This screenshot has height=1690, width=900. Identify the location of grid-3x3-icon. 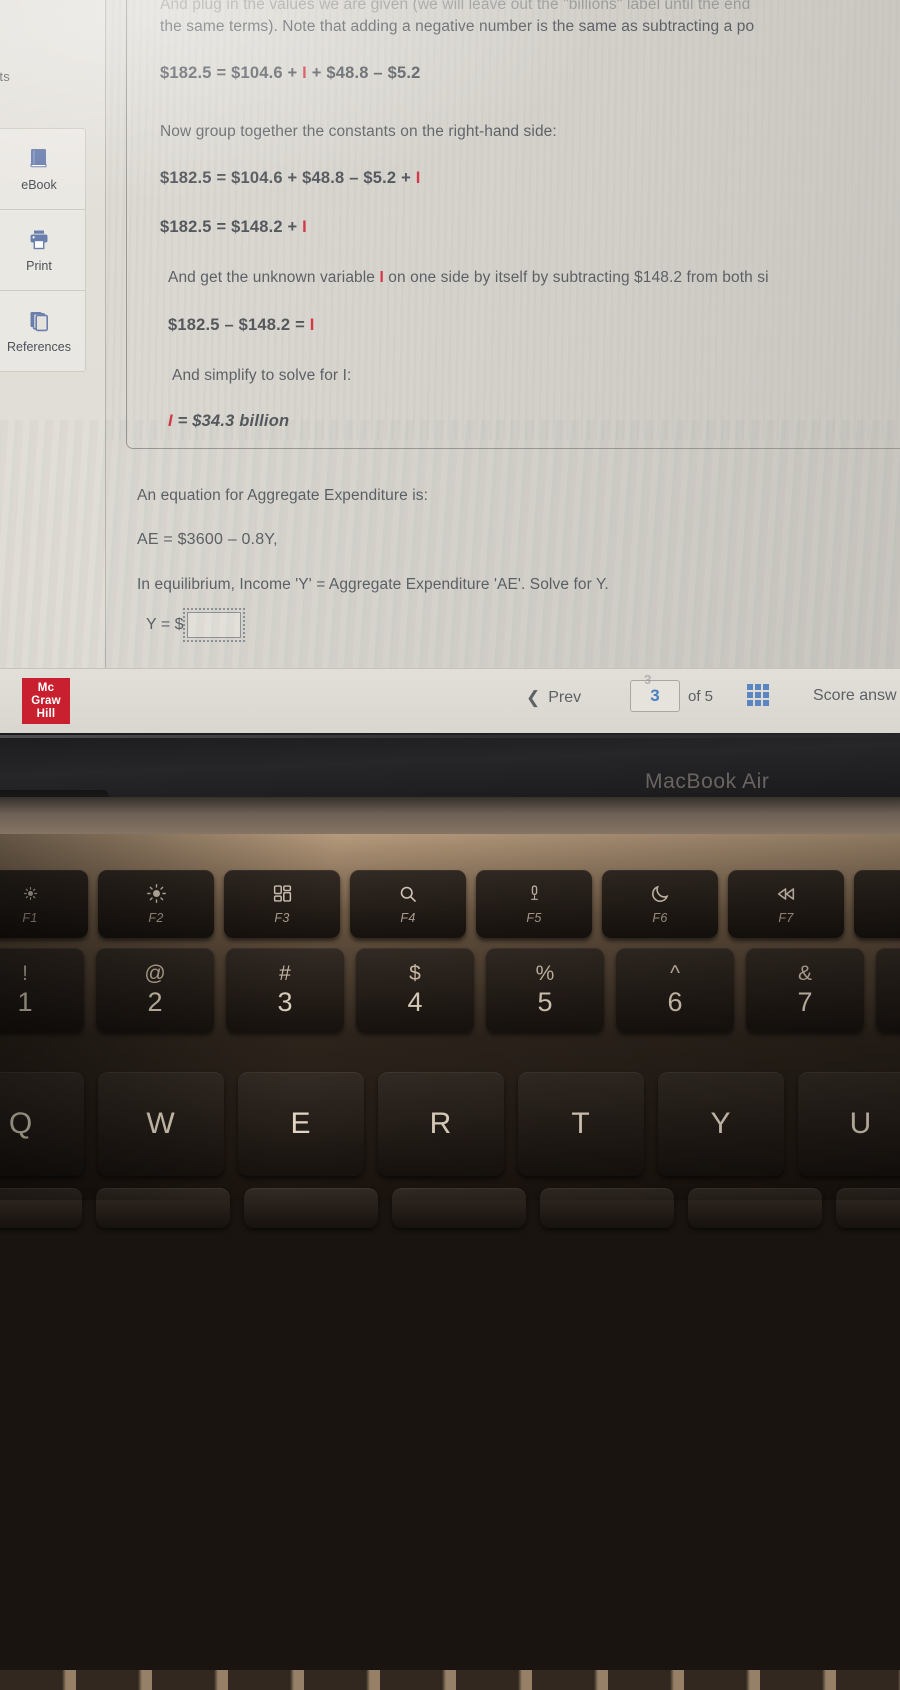
(758, 695).